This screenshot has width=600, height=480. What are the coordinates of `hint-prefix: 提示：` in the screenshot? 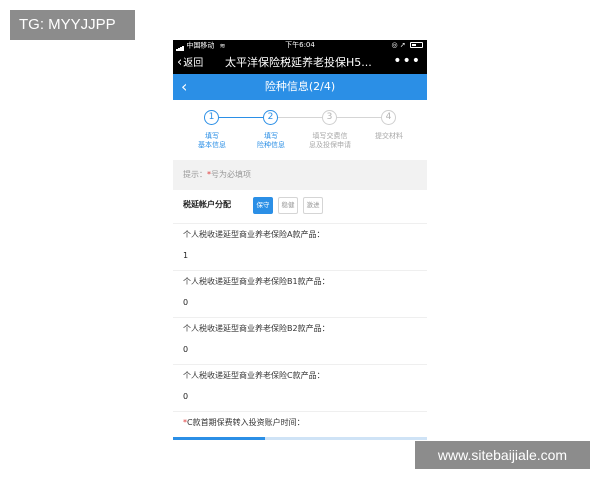 It's located at (195, 174).